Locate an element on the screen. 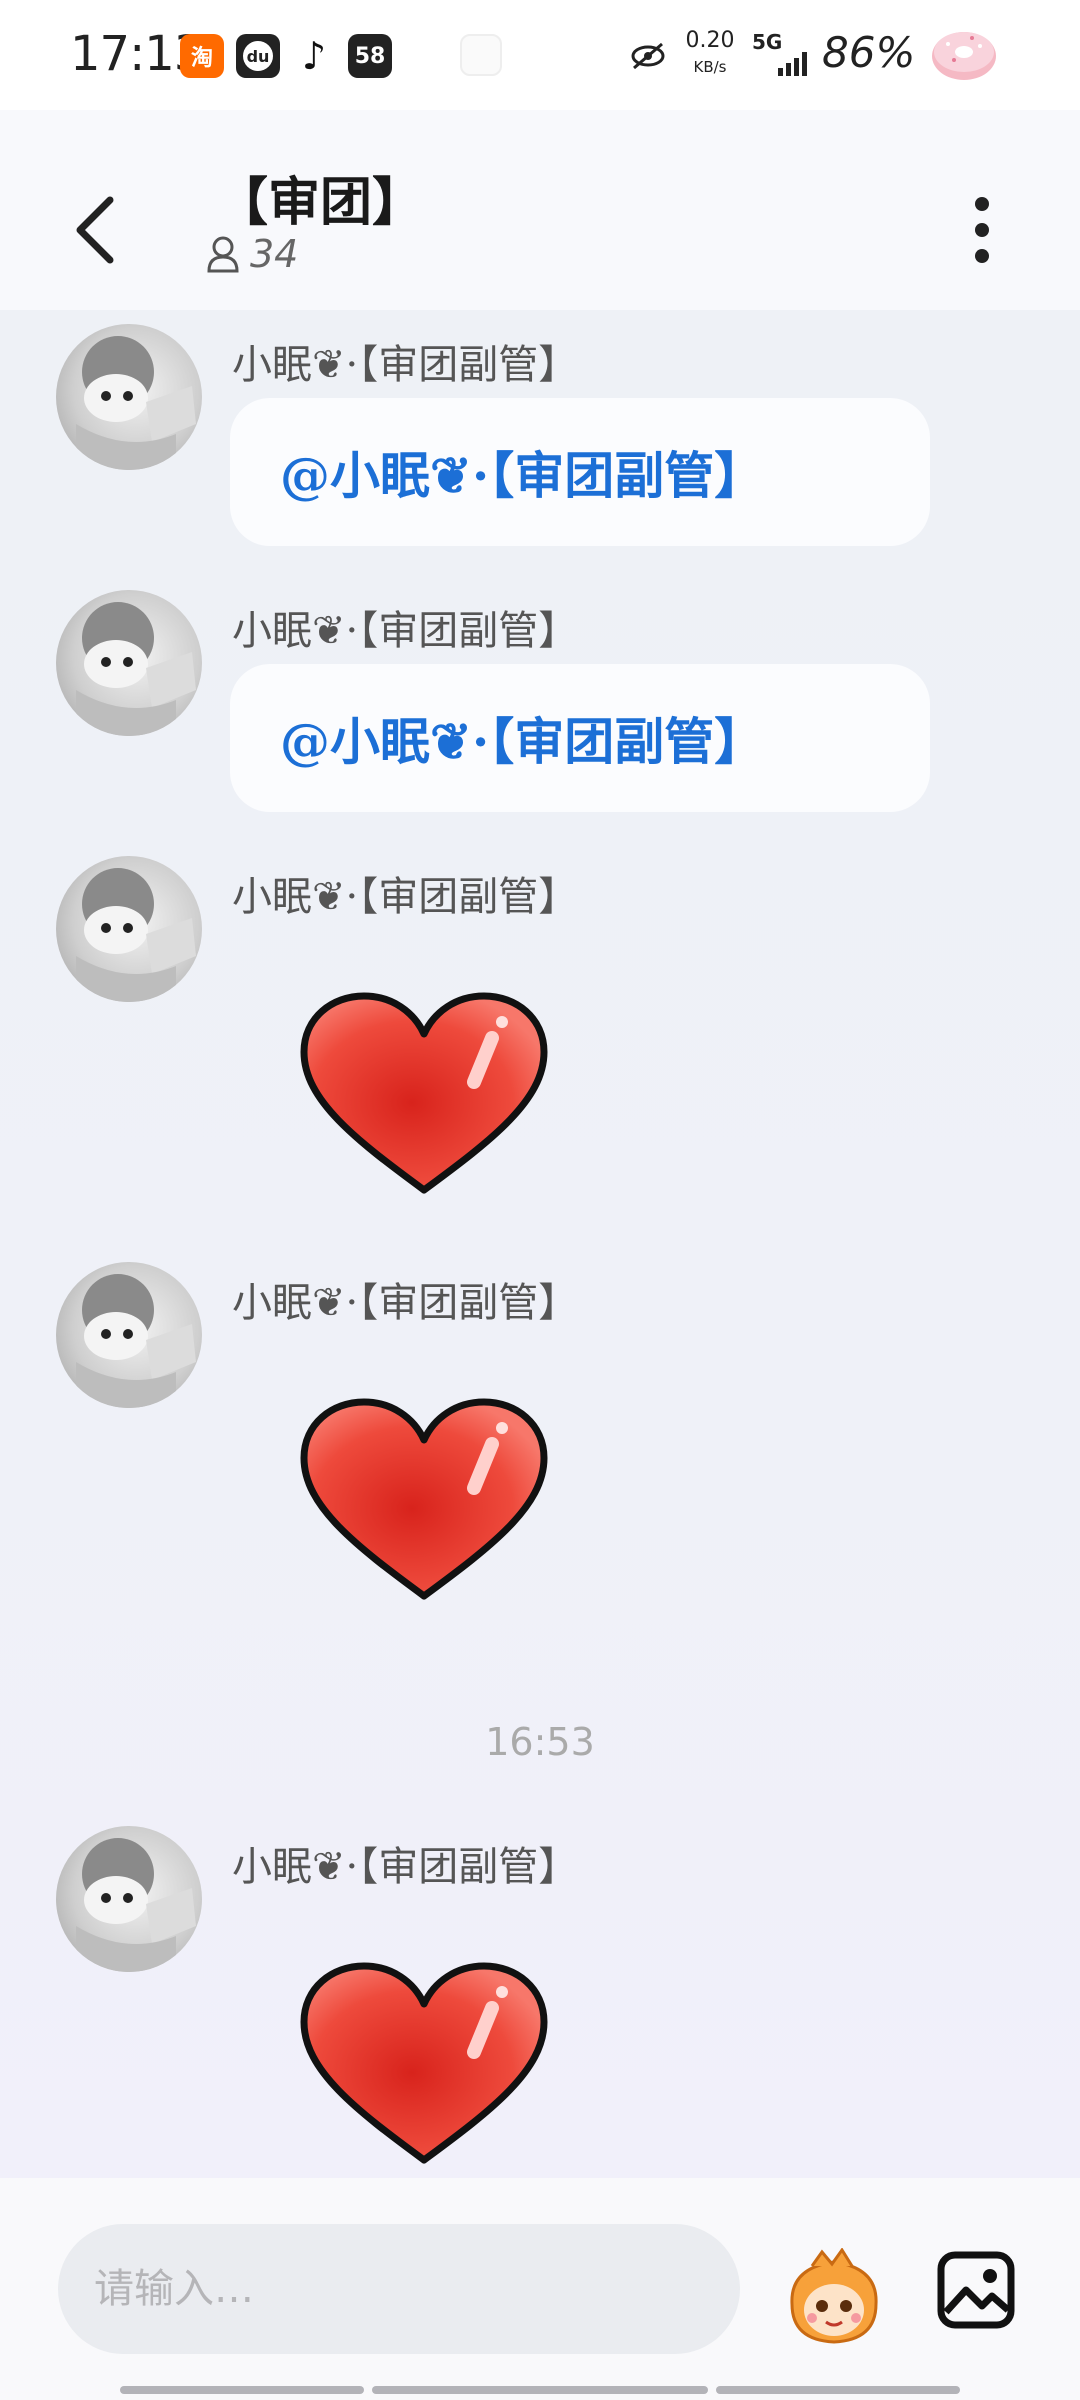 The height and width of the screenshot is (2400, 1080). battery-level: 86% is located at coordinates (869, 52).